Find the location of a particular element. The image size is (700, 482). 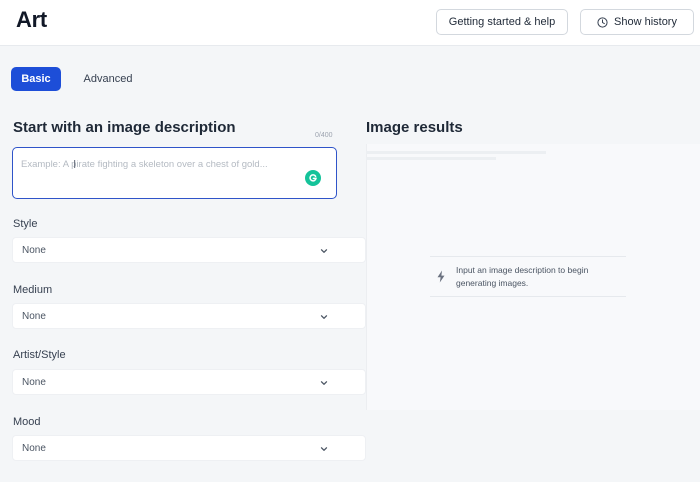

history-button-label: Show history is located at coordinates (645, 22).